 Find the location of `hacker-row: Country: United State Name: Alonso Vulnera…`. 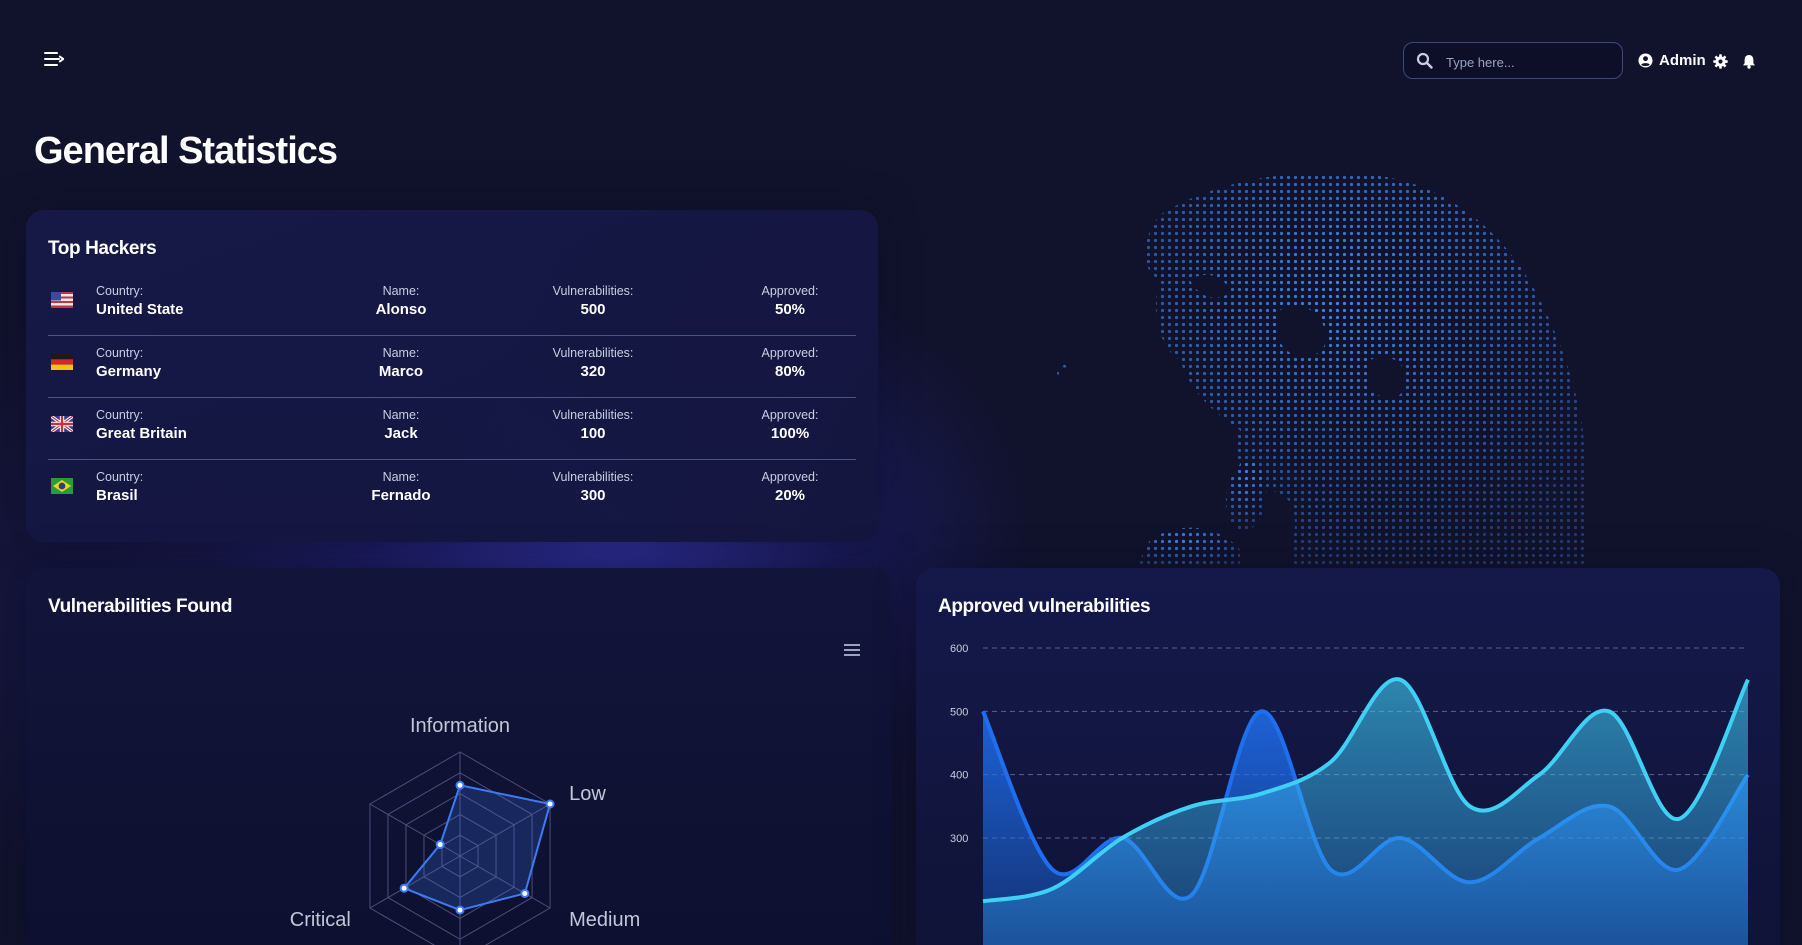

hacker-row: Country: United State Name: Alonso Vulnera… is located at coordinates (452, 306).